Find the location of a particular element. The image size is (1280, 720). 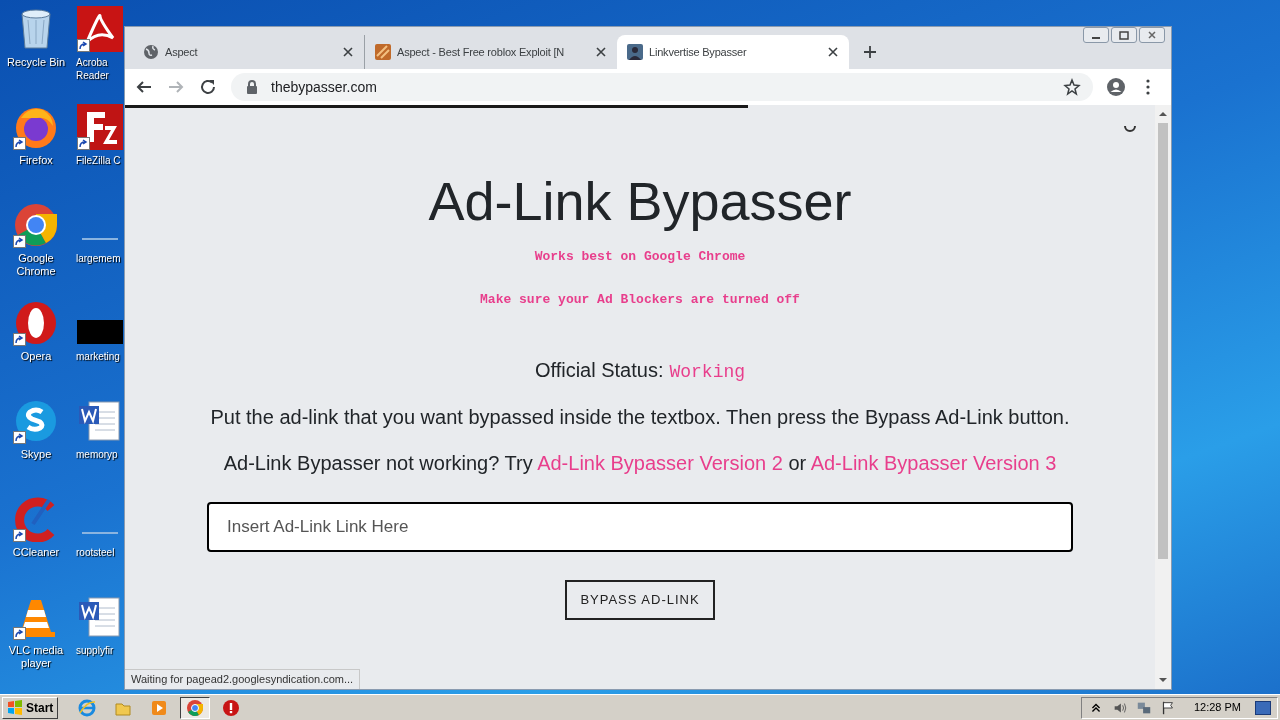

opera-icon is located at coordinates (36, 323).